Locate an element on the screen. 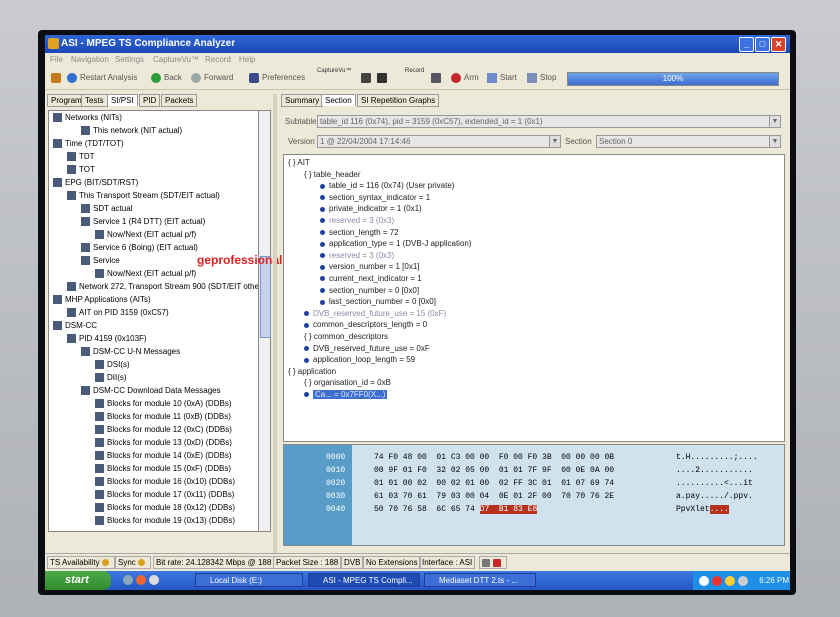  tree-item: Blocks for module 16 (0x10) (DDBs) is located at coordinates (165, 482).